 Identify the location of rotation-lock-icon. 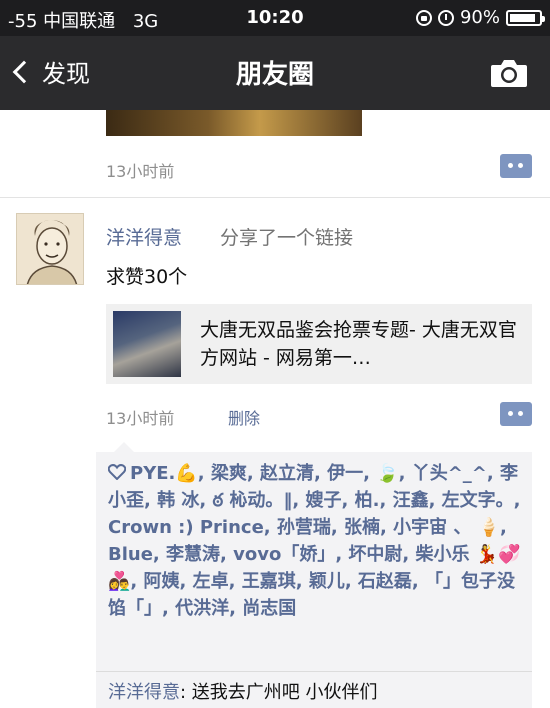
(423, 17).